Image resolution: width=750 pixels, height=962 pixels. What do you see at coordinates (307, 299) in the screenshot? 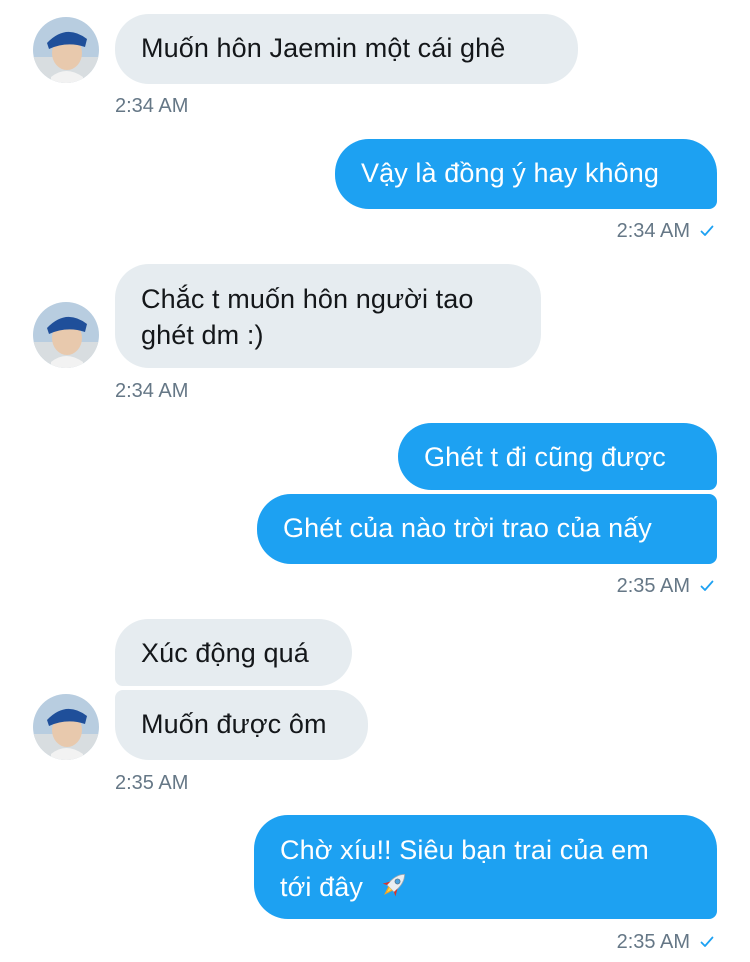
I see `message-text-line: Chắc t muốn hôn người tao` at bounding box center [307, 299].